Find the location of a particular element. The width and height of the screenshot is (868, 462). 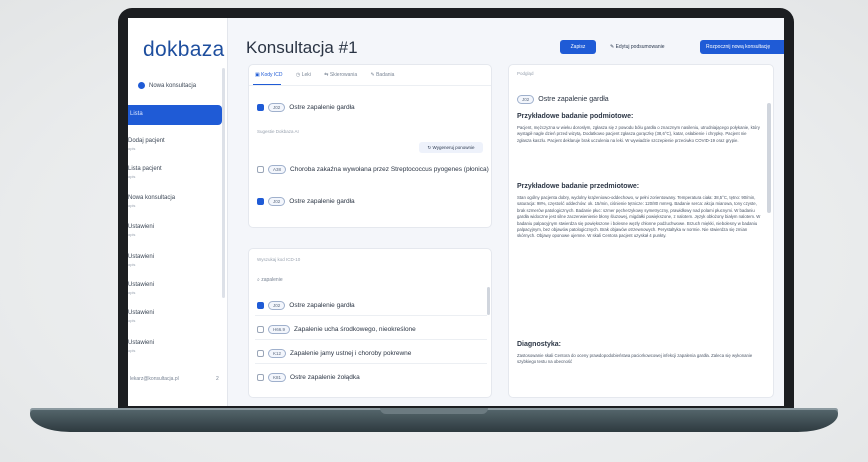

sidebar-item: Nowa konsultacja opis is located at coordinates (151, 201).